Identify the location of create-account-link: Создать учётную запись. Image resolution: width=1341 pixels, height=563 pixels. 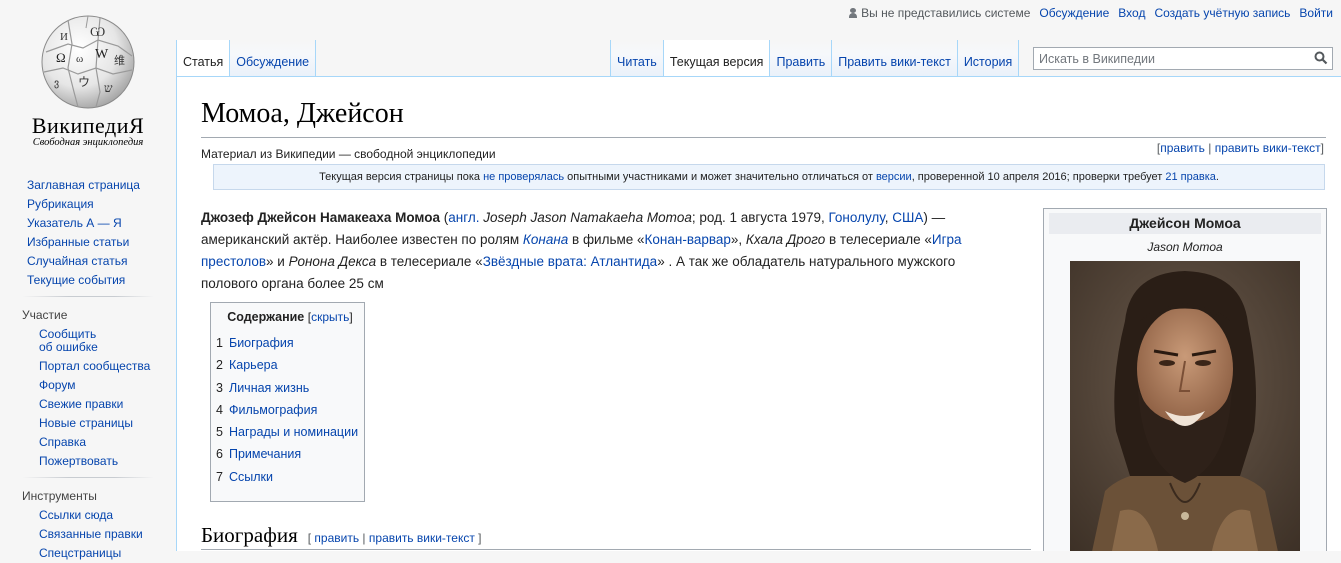
(1222, 13).